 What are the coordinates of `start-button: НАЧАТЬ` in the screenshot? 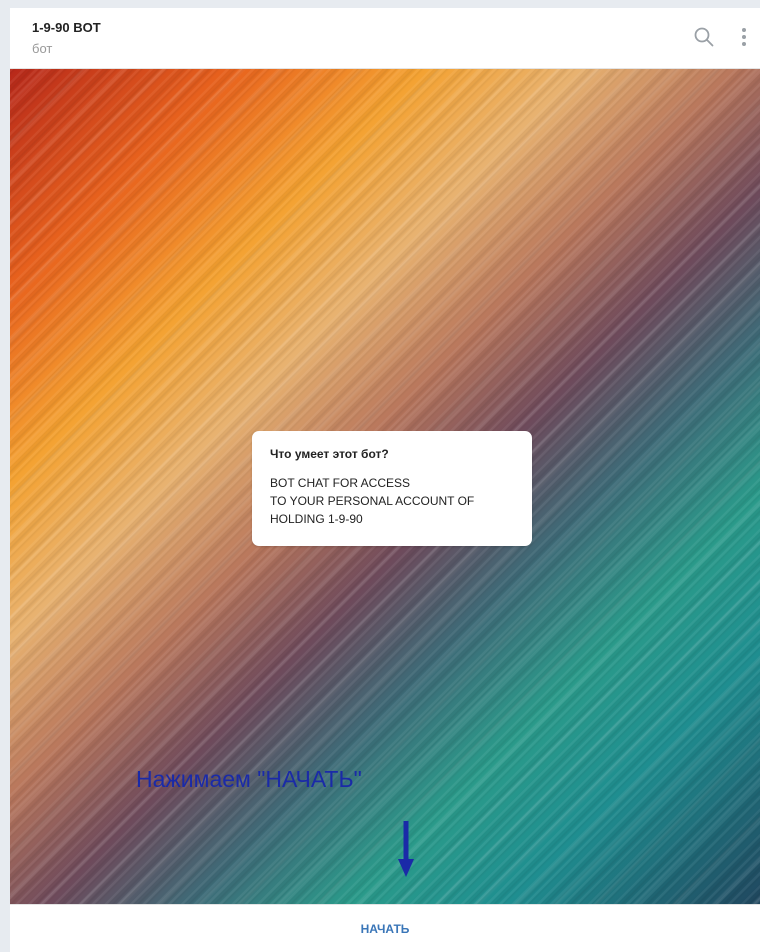 It's located at (385, 928).